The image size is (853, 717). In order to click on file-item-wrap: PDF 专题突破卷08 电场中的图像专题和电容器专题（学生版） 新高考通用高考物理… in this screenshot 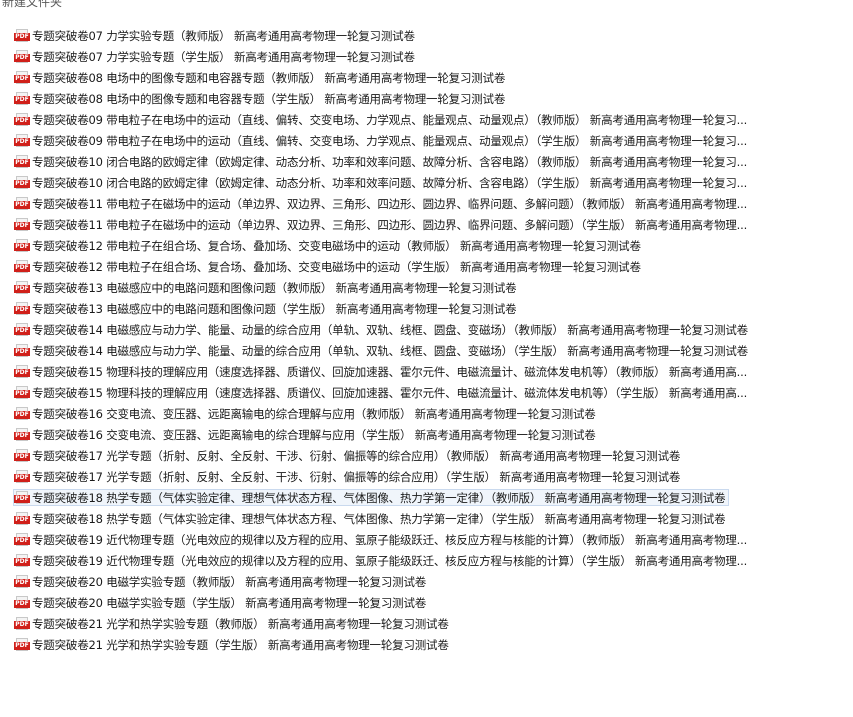, I will do `click(261, 98)`.